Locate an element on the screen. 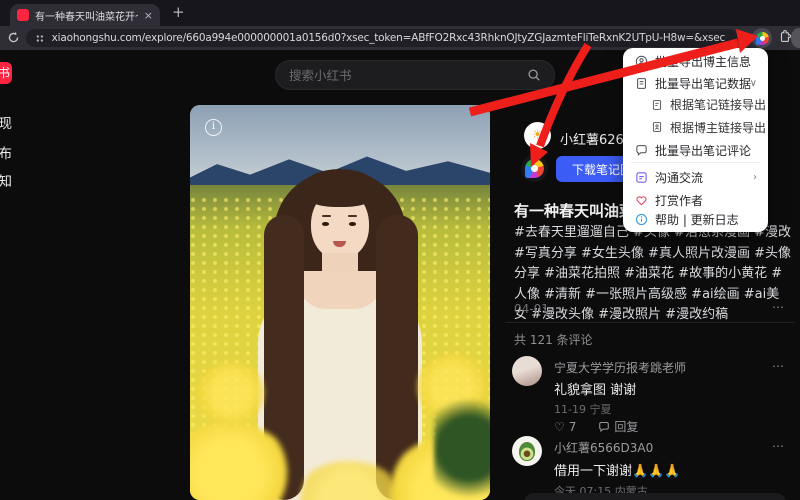  xiaohongshu-logo: 小红书 is located at coordinates (6, 73).